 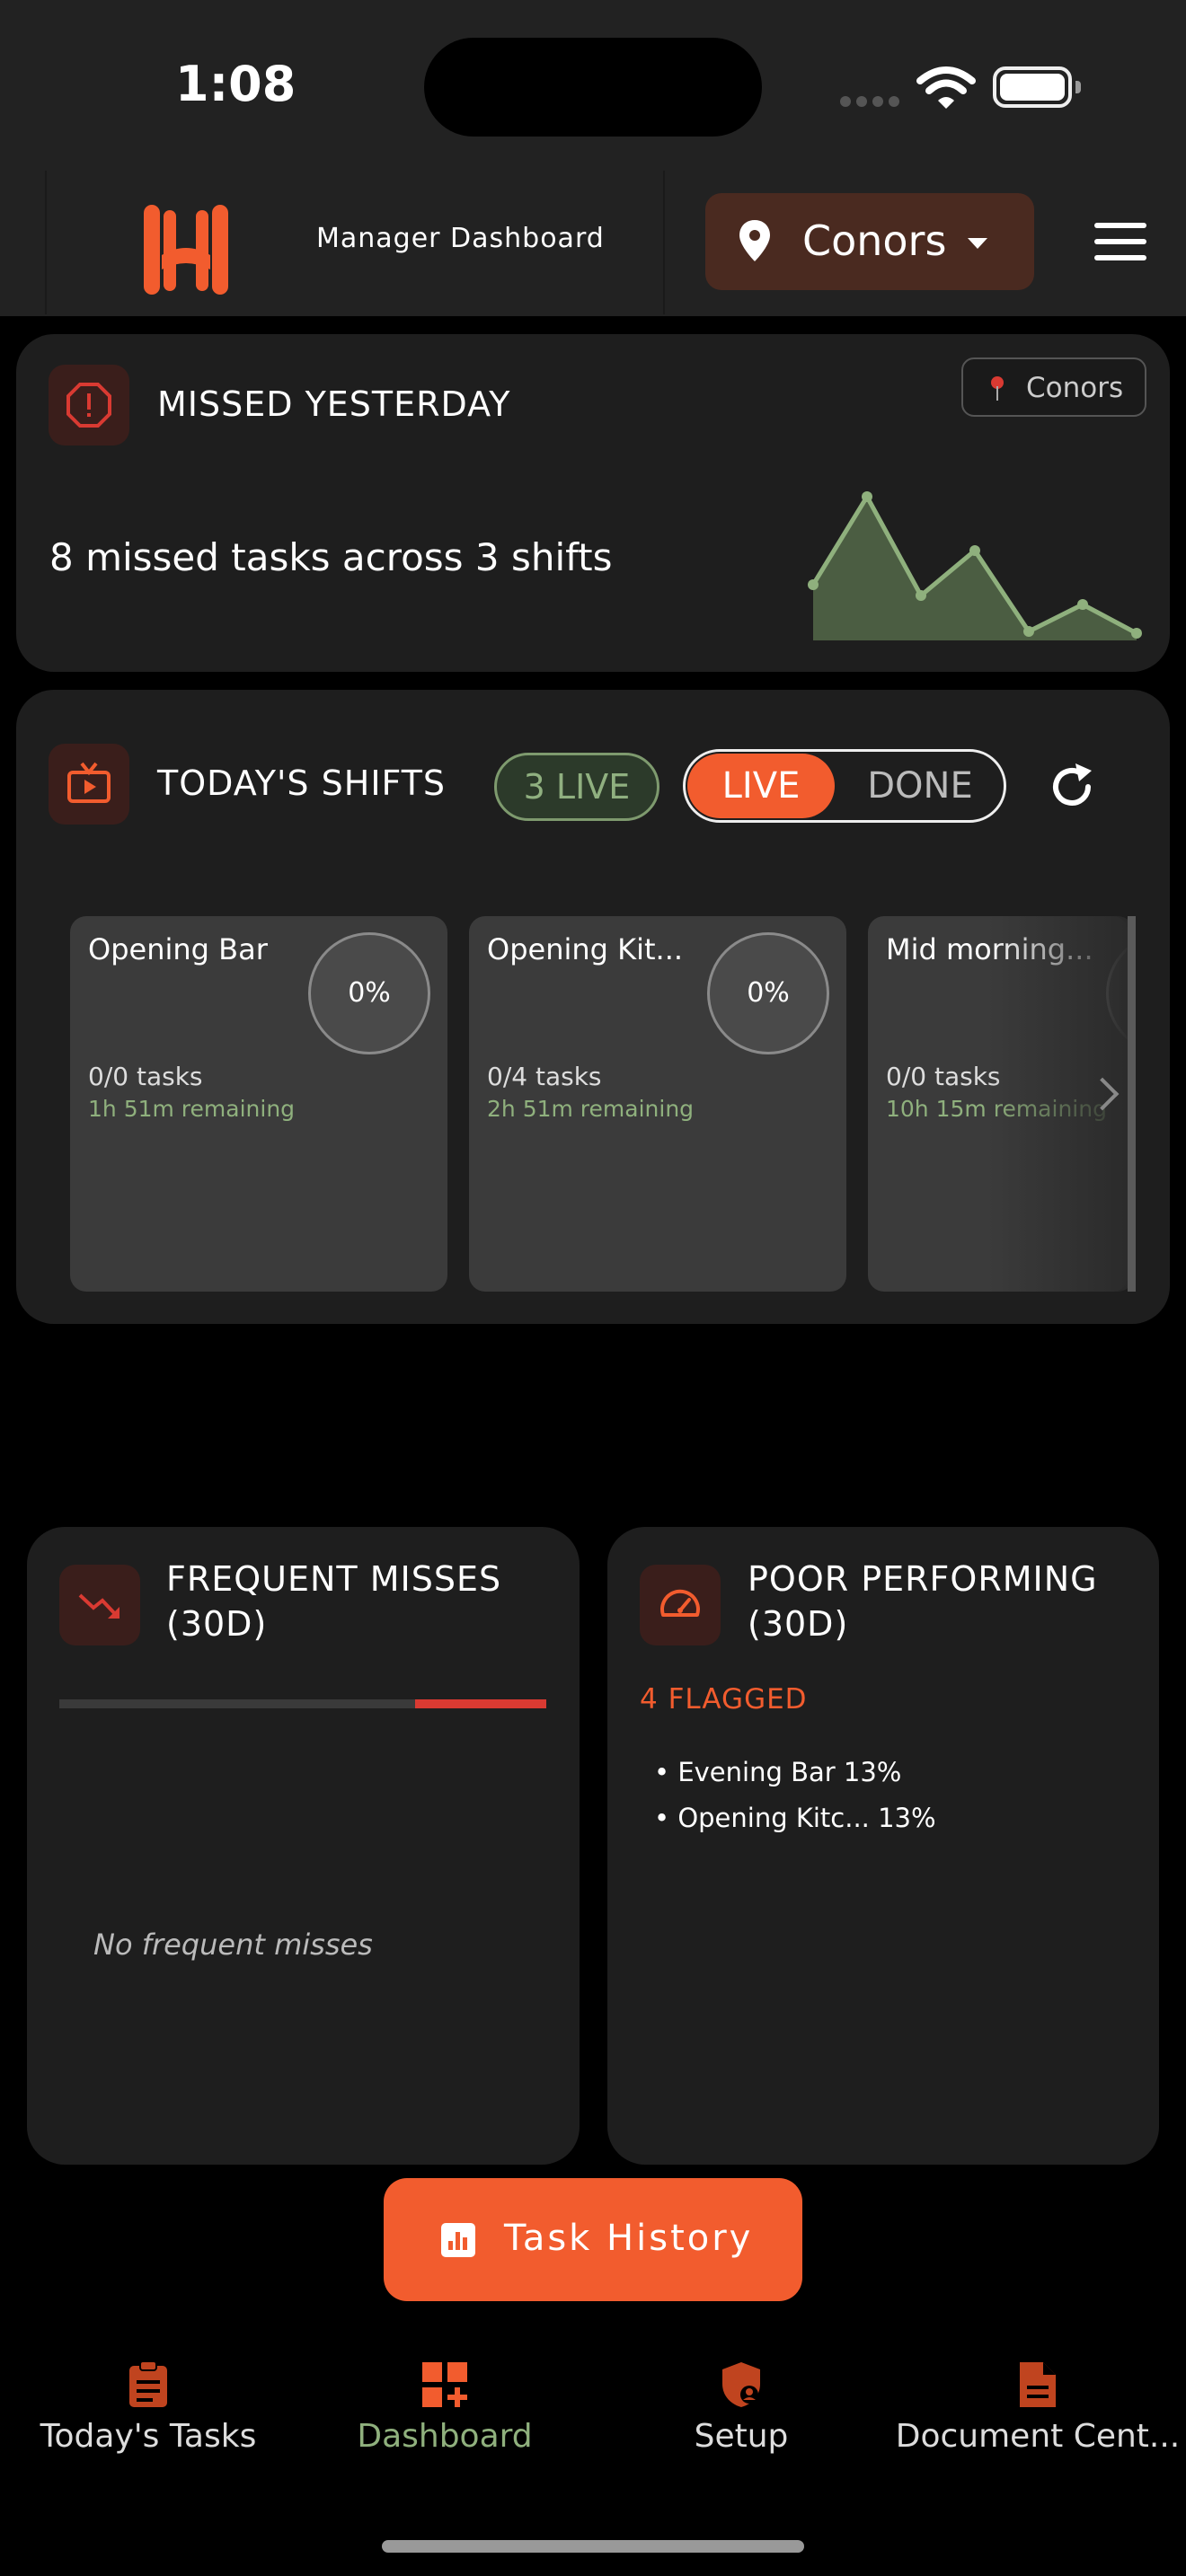 What do you see at coordinates (576, 787) in the screenshot?
I see `live-count-badge: 3 LIVE` at bounding box center [576, 787].